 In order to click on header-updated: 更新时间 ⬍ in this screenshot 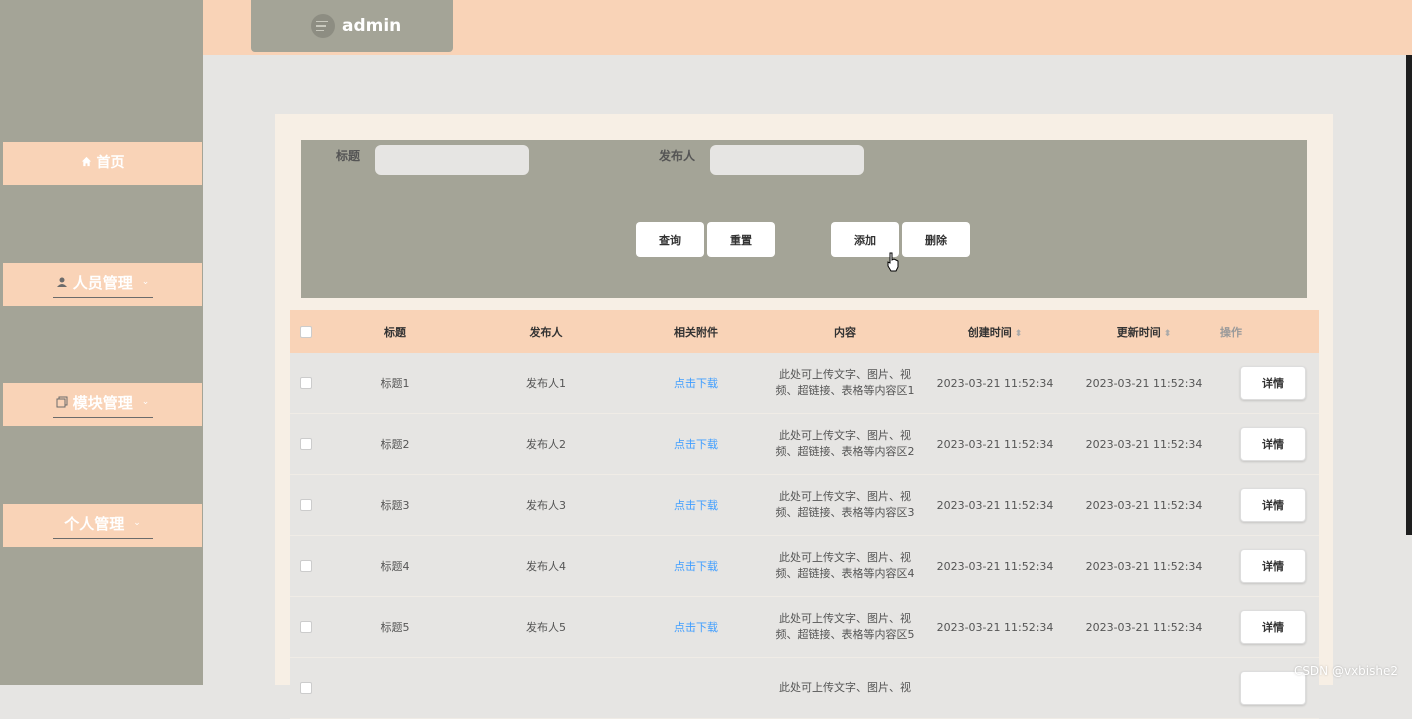, I will do `click(1144, 332)`.